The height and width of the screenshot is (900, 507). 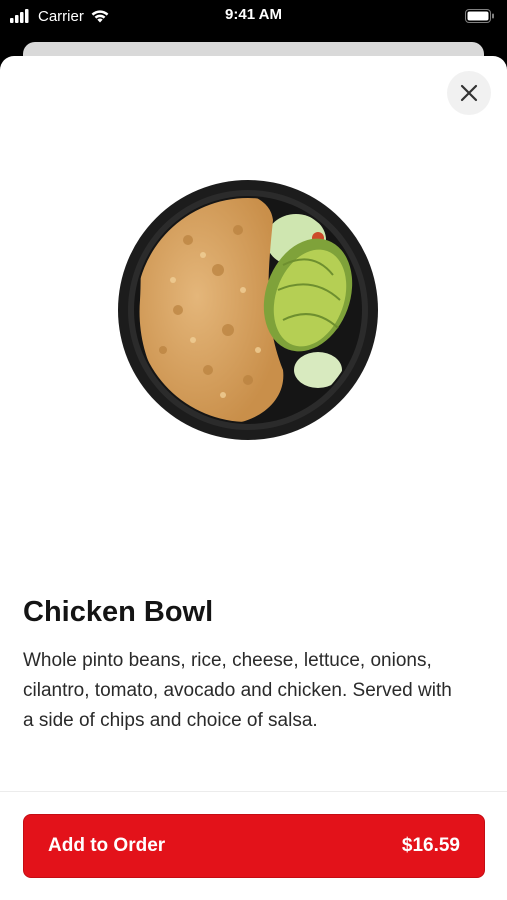 I want to click on order-price: $16.59, so click(x=430, y=845).